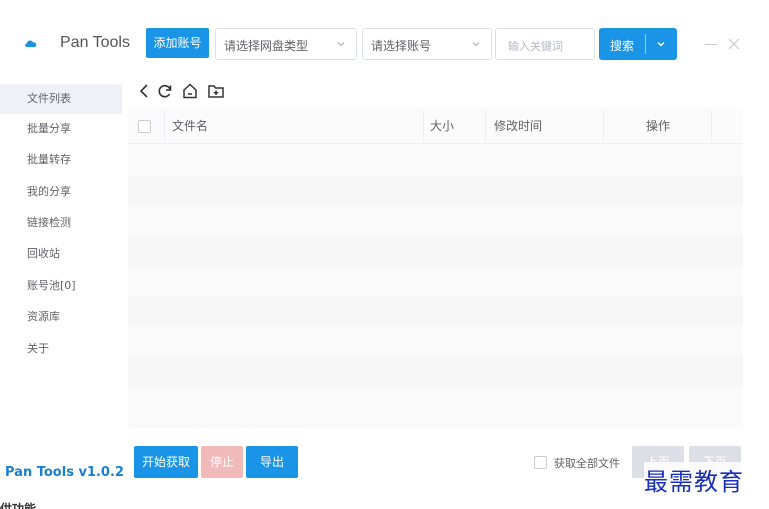 This screenshot has width=769, height=509. What do you see at coordinates (734, 44) in the screenshot?
I see `close-icon` at bounding box center [734, 44].